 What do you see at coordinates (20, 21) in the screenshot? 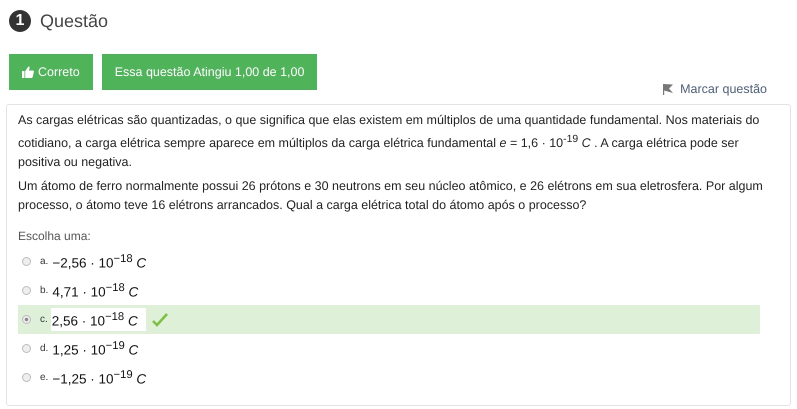
I see `question-number: 1` at bounding box center [20, 21].